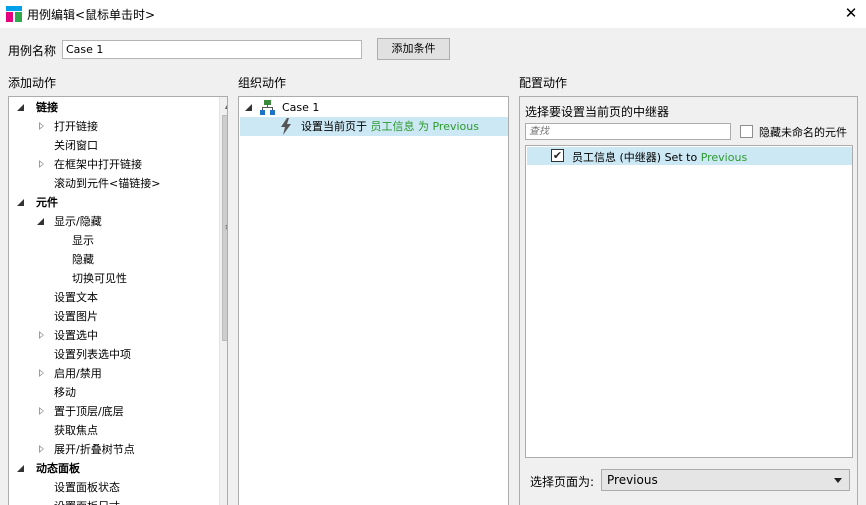 The width and height of the screenshot is (866, 505). What do you see at coordinates (113, 126) in the screenshot?
I see `tree-item: 打开链接` at bounding box center [113, 126].